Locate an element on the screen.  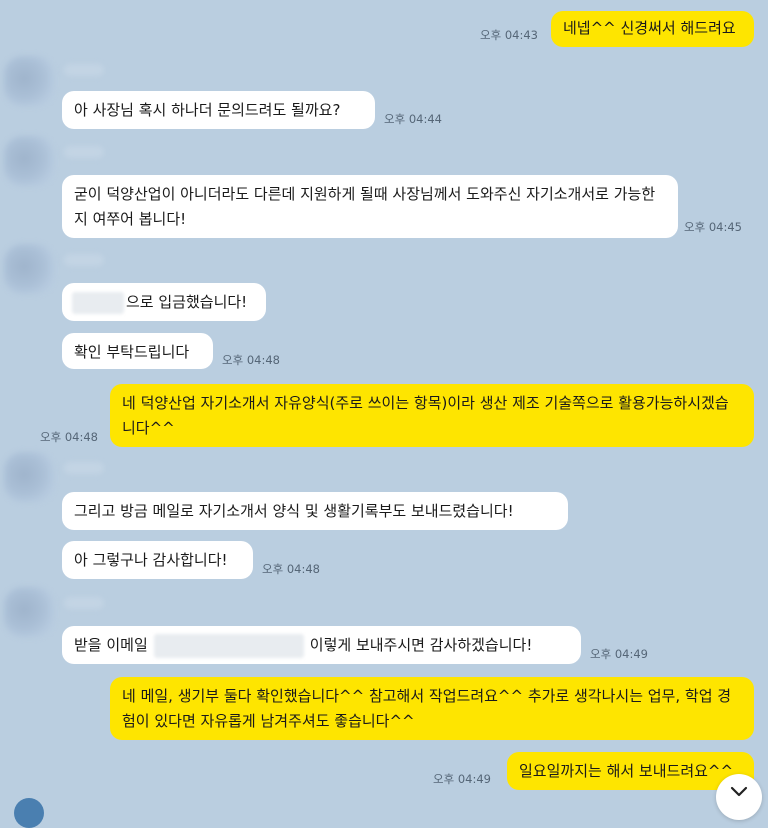
message-bubble-incoming: 그리고 방금 메일로 자기소개서 양식 및 생활기록부도 보내드렸습니다! is located at coordinates (315, 511).